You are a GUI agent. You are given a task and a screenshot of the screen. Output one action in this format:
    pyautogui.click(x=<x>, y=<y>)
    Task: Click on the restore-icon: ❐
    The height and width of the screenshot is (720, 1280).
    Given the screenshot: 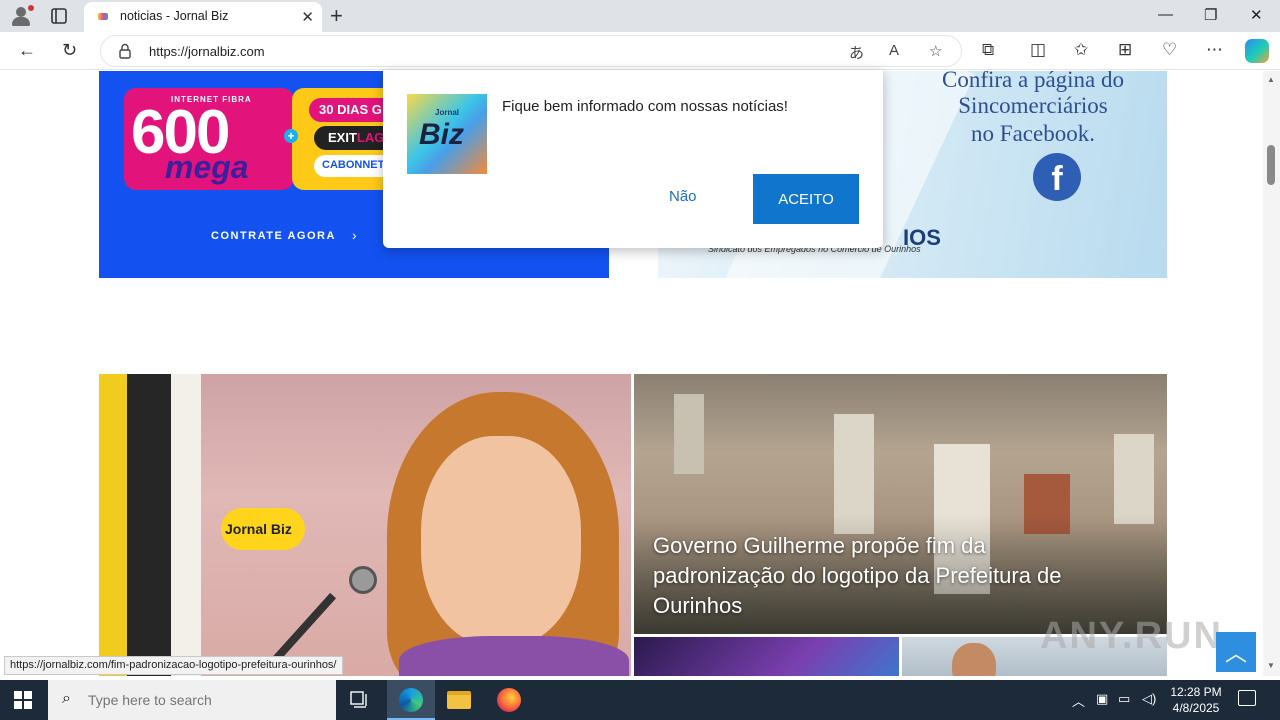 What is the action you would take?
    pyautogui.click(x=1210, y=15)
    